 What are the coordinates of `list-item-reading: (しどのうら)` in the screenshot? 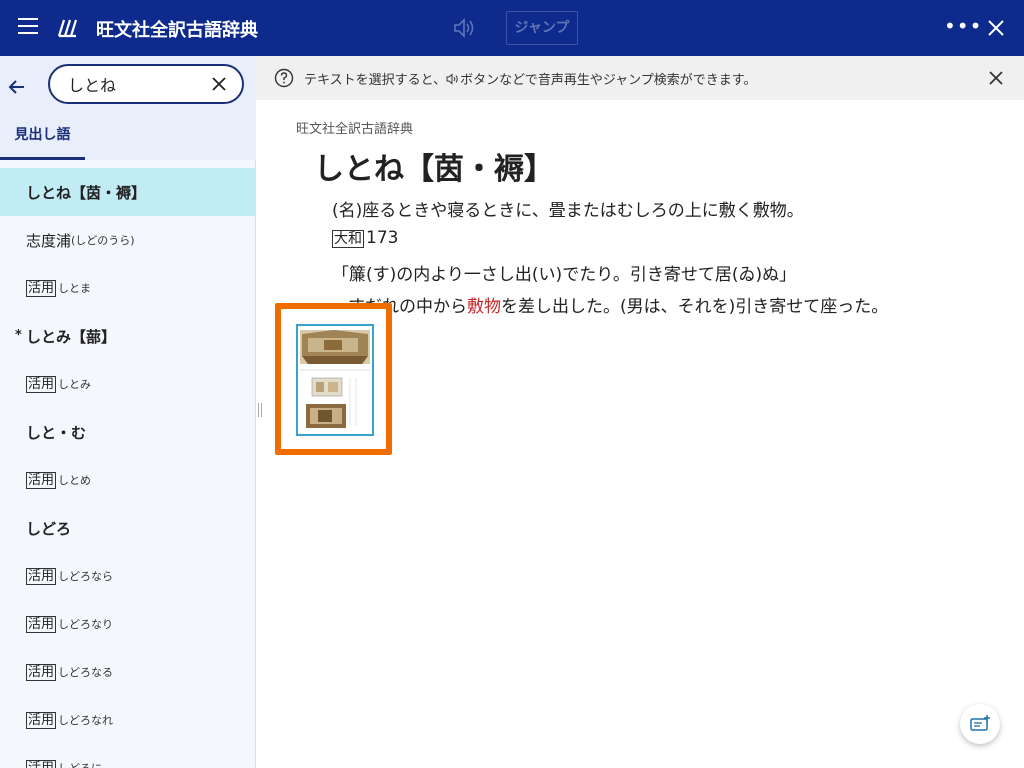 It's located at (103, 240).